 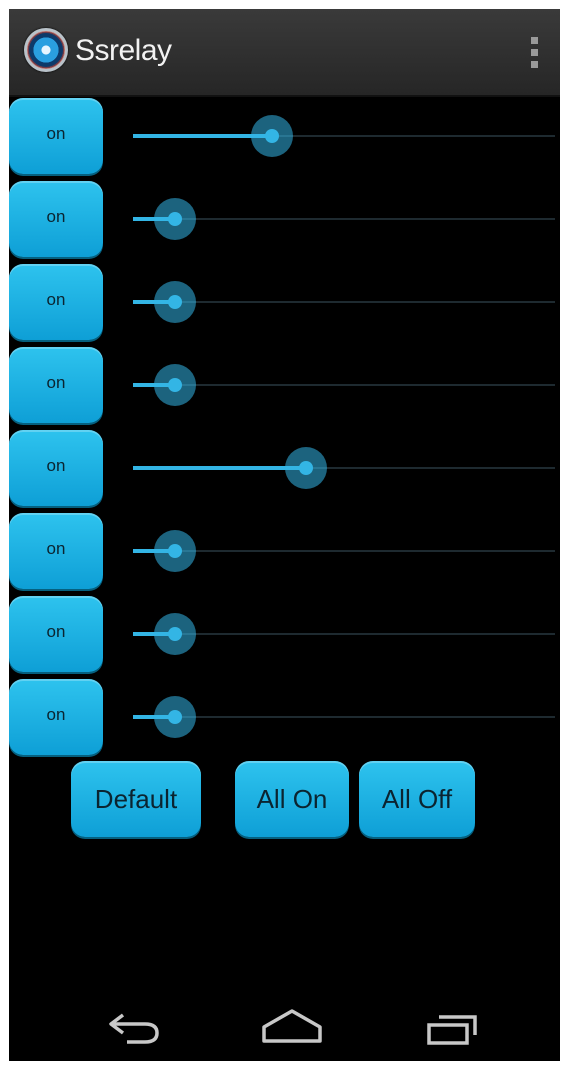 I want to click on home-icon, so click(x=292, y=1026).